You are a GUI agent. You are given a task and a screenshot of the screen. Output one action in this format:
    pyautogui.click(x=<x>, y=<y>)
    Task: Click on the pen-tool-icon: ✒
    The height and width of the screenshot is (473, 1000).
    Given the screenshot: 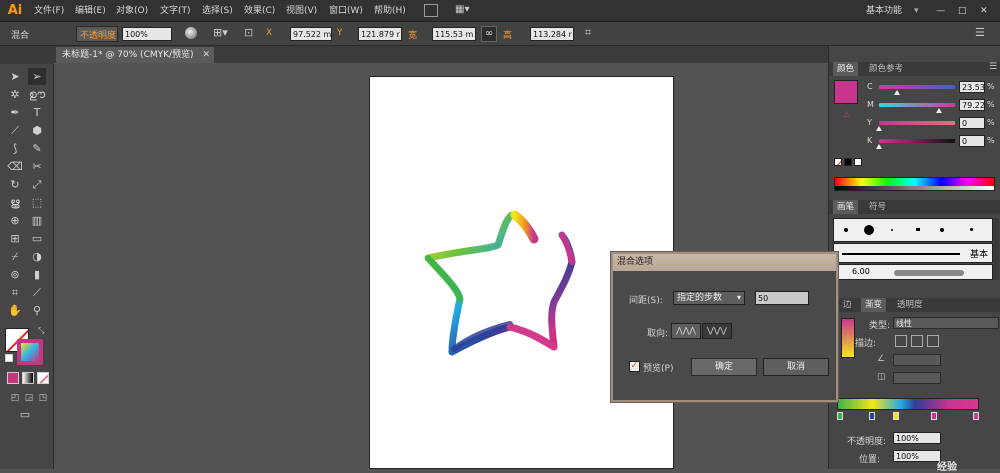 What is the action you would take?
    pyautogui.click(x=15, y=112)
    